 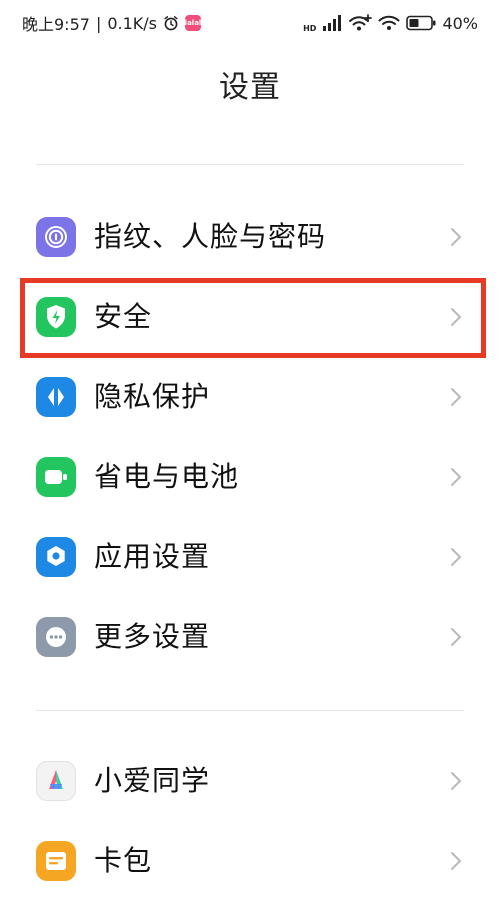 I want to click on settings-item-app-settings: 应用设置, so click(x=250, y=557).